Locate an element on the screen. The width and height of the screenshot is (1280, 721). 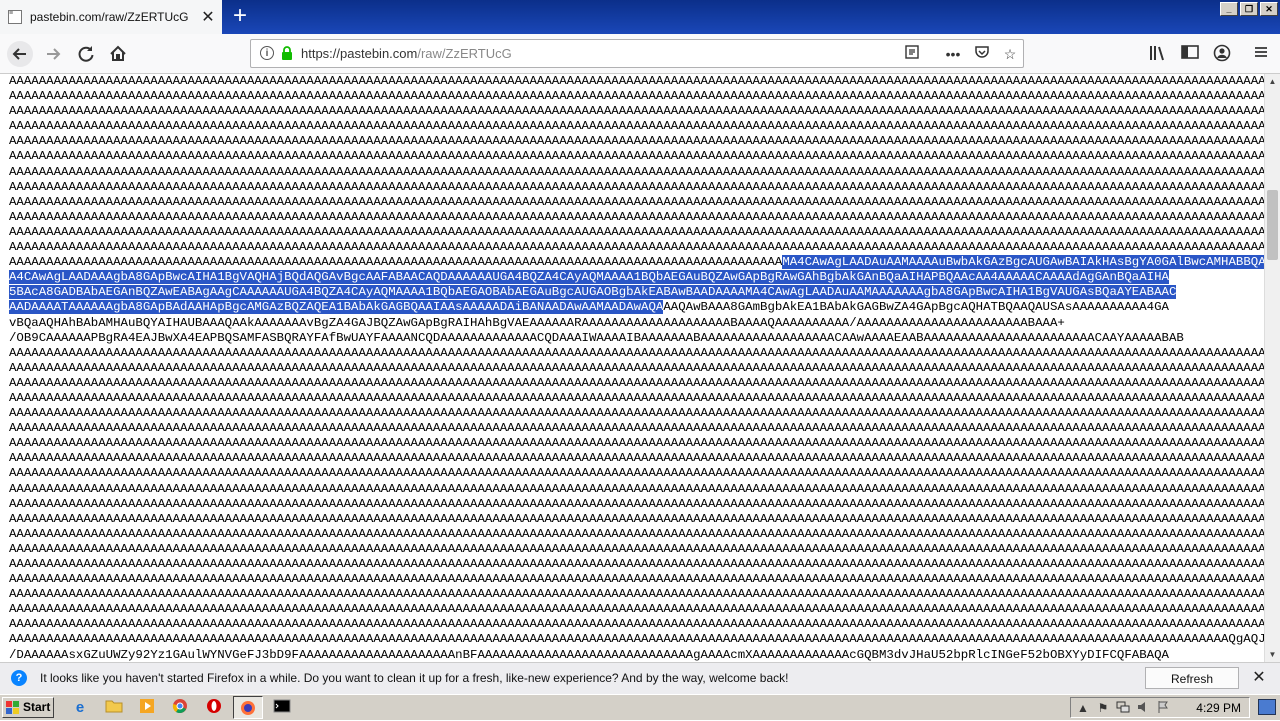
media-player-icon is located at coordinates (147, 708).